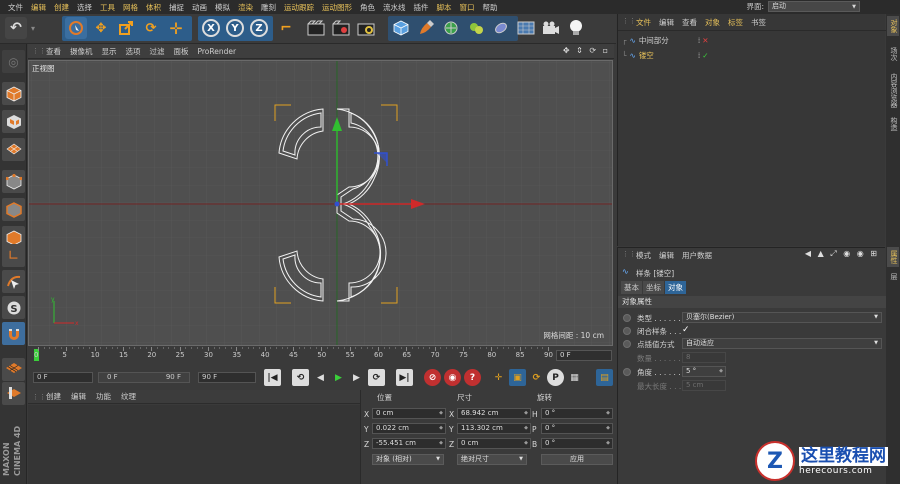 This screenshot has height=484, width=900. Describe the element at coordinates (409, 428) in the screenshot. I see `pos-y-field: 0.022 cm ◆` at that location.